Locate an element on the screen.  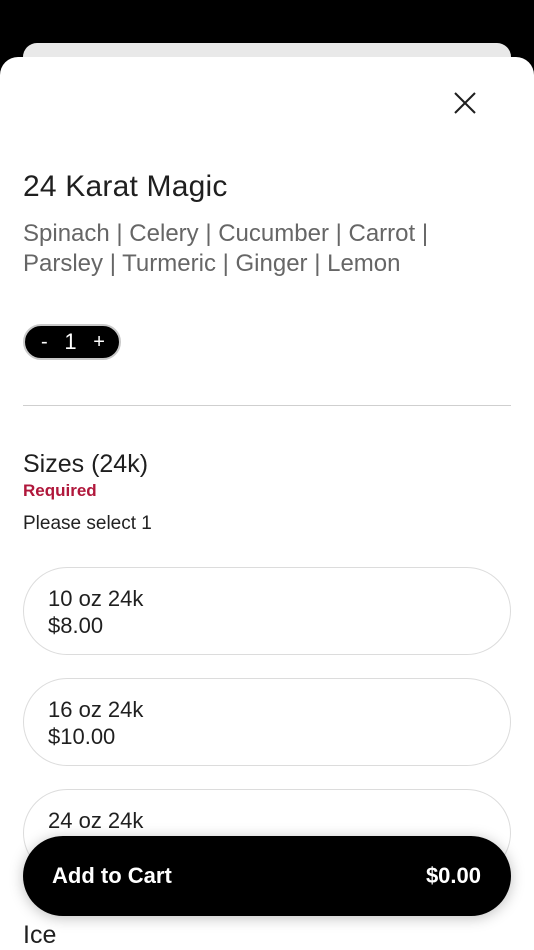
close-icon is located at coordinates (465, 103).